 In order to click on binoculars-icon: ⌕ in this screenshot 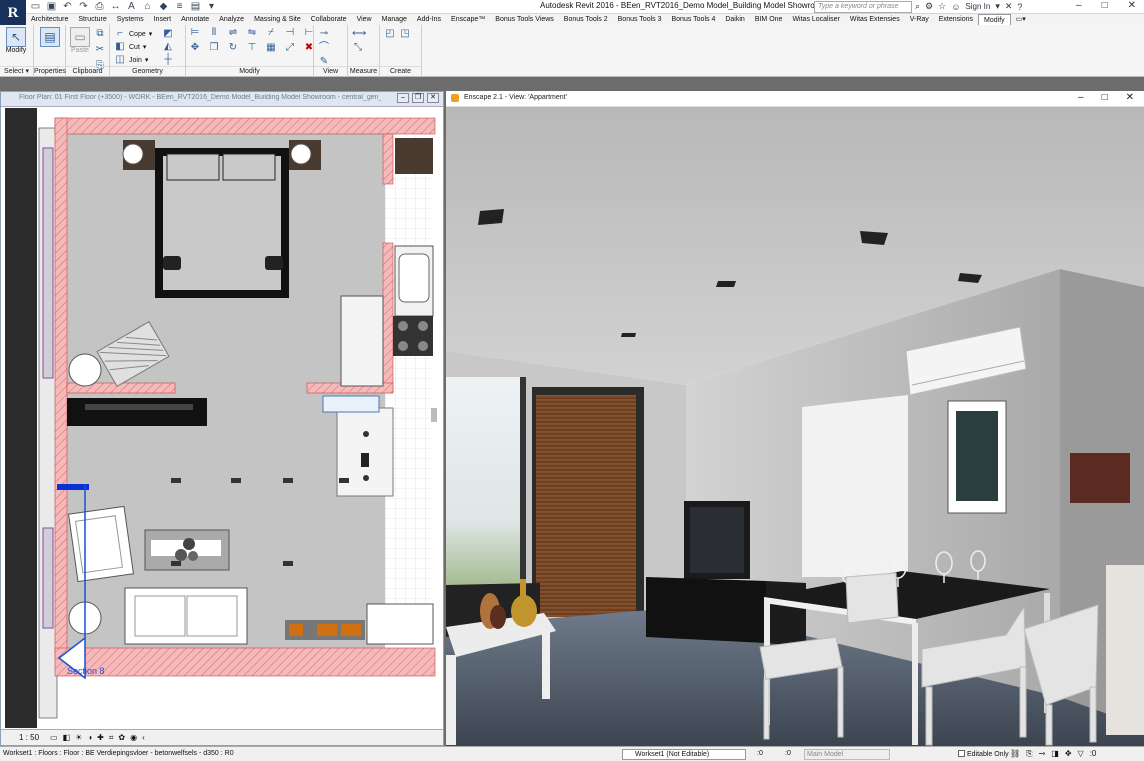, I will do `click(917, 6)`.